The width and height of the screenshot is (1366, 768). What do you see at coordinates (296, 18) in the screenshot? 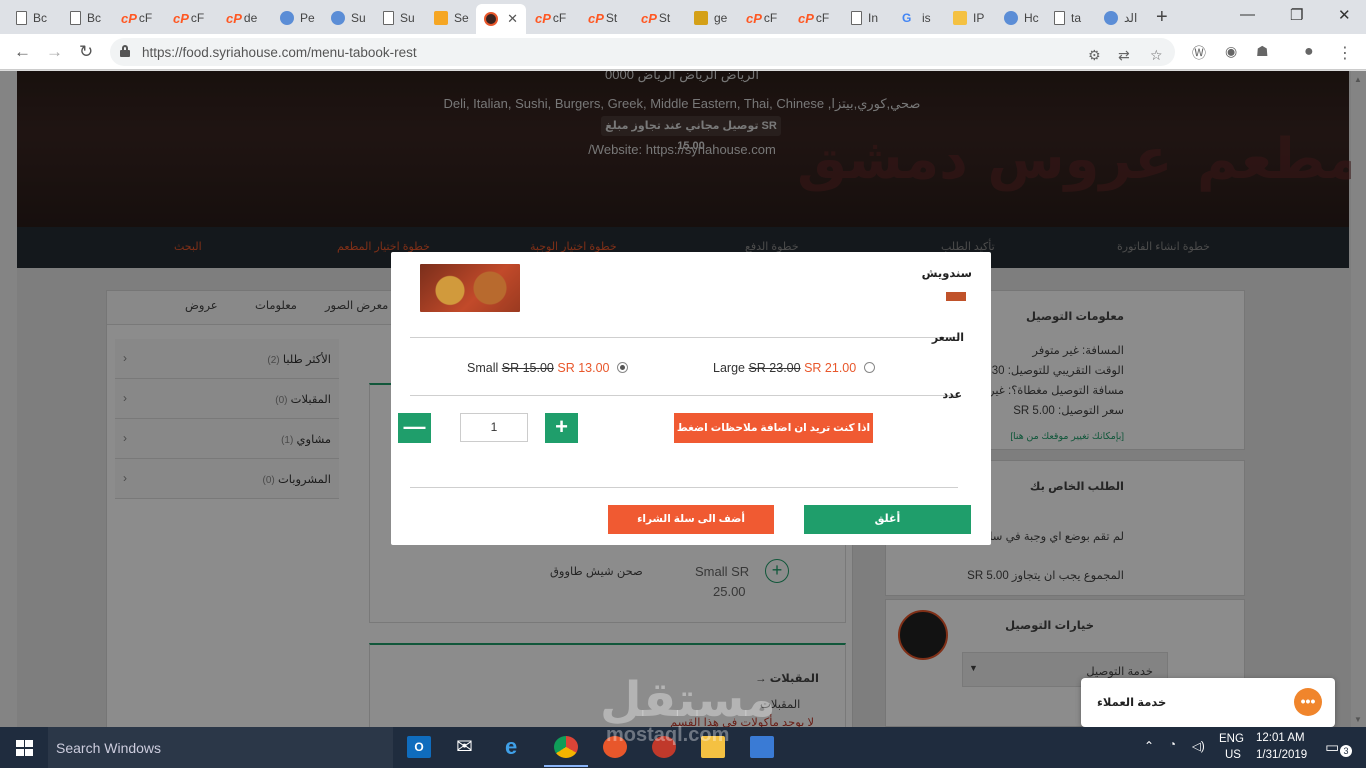
I see `browser-tab: Pe` at bounding box center [296, 18].